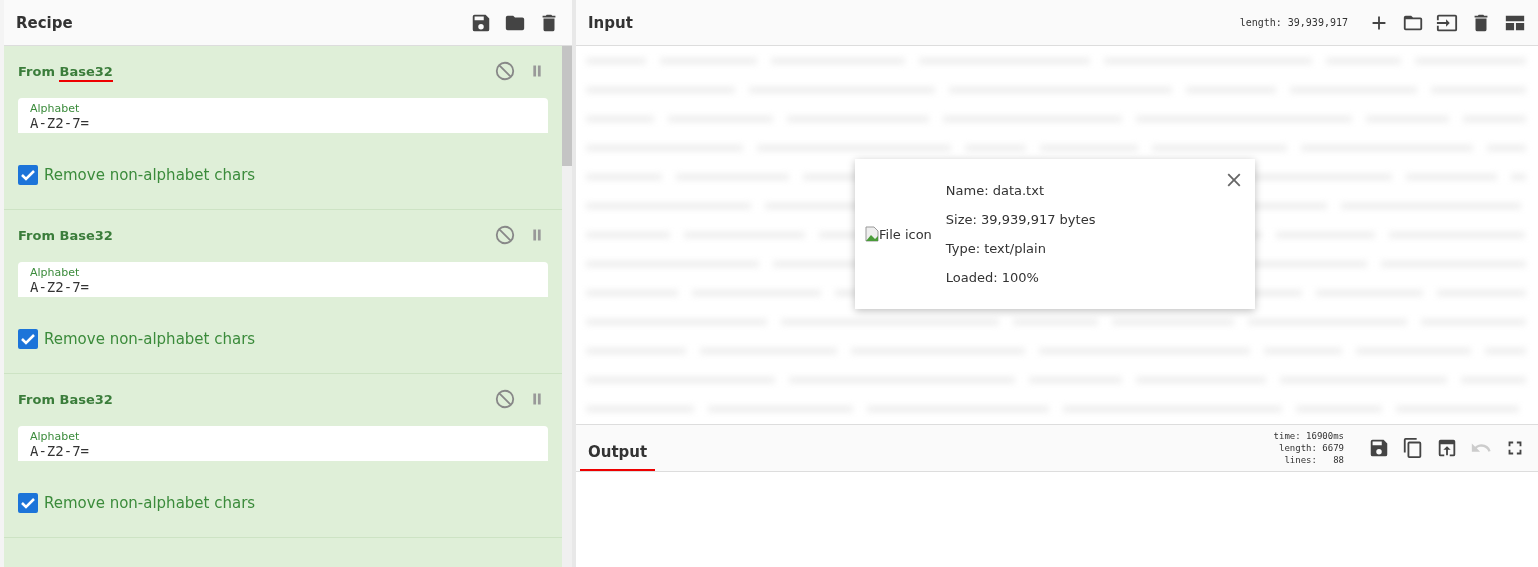 This screenshot has width=1538, height=567. What do you see at coordinates (45, 22) in the screenshot?
I see `panel-title: Recipe` at bounding box center [45, 22].